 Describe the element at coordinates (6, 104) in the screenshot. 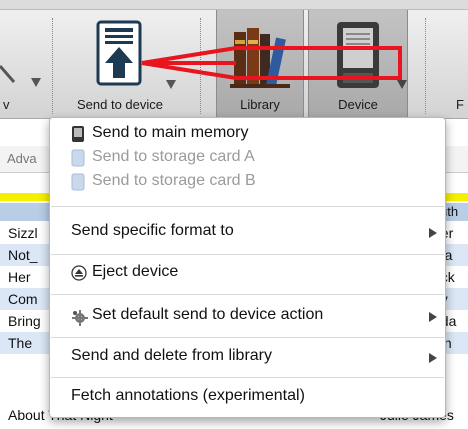

I see `toolbar-partial-left-label: v` at that location.